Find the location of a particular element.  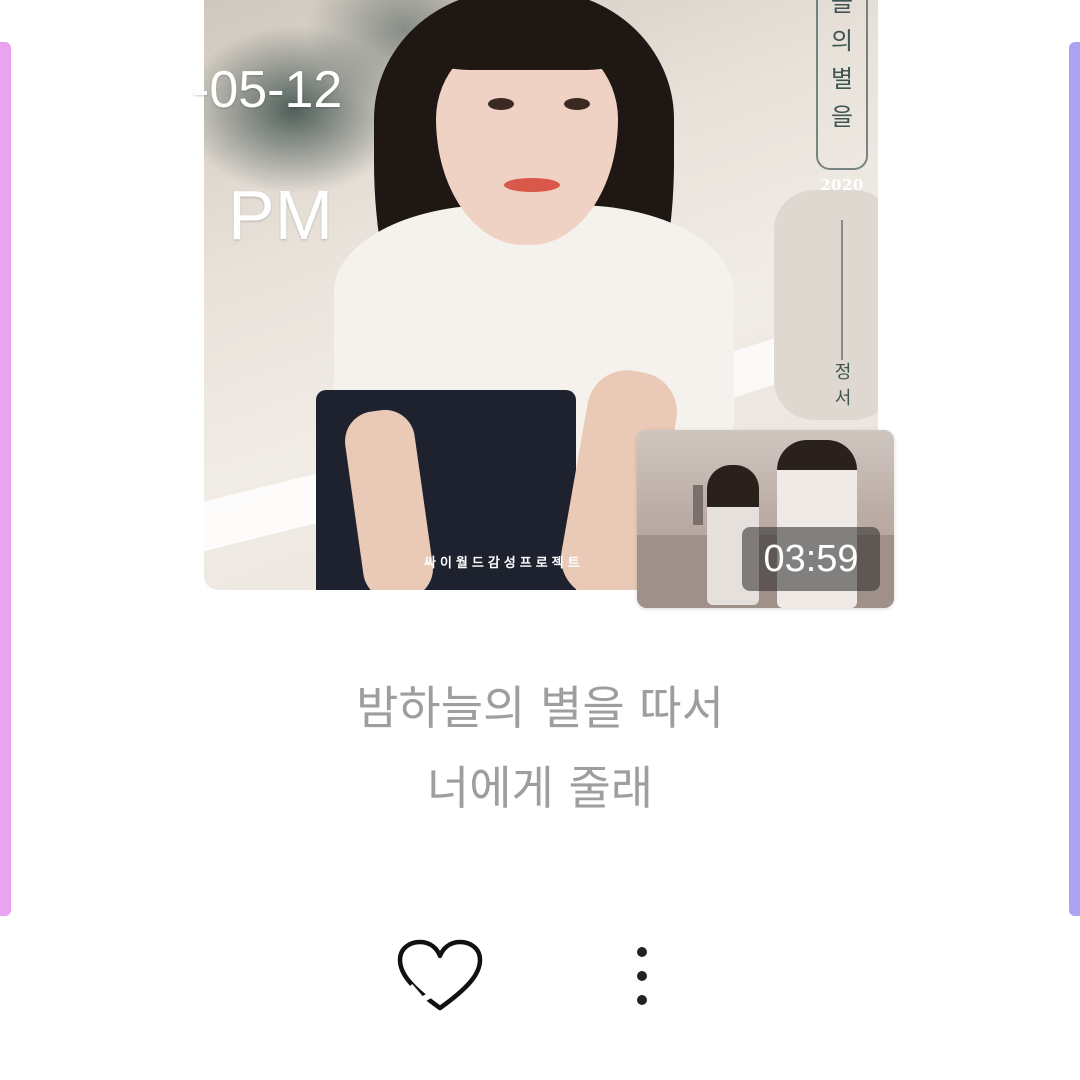

album-art-background-figure is located at coordinates (826, 305).